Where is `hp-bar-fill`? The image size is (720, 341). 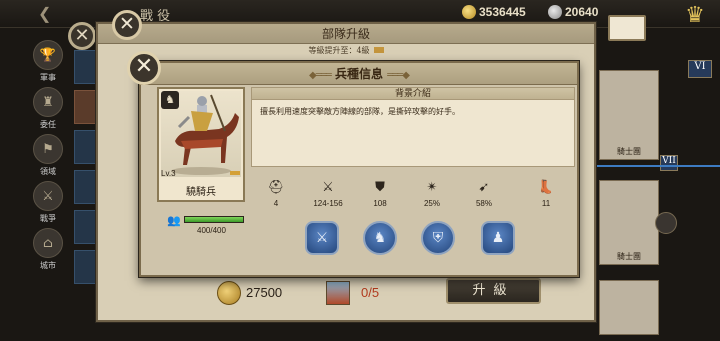
hp-bar-fill is located at coordinates (214, 219).